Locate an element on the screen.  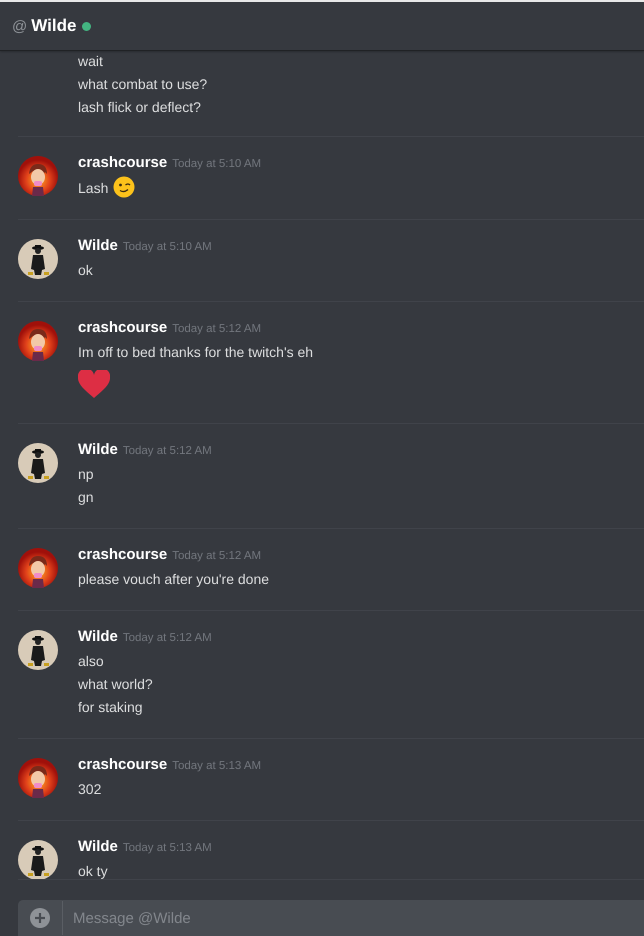
message-text: 302 is located at coordinates (90, 789).